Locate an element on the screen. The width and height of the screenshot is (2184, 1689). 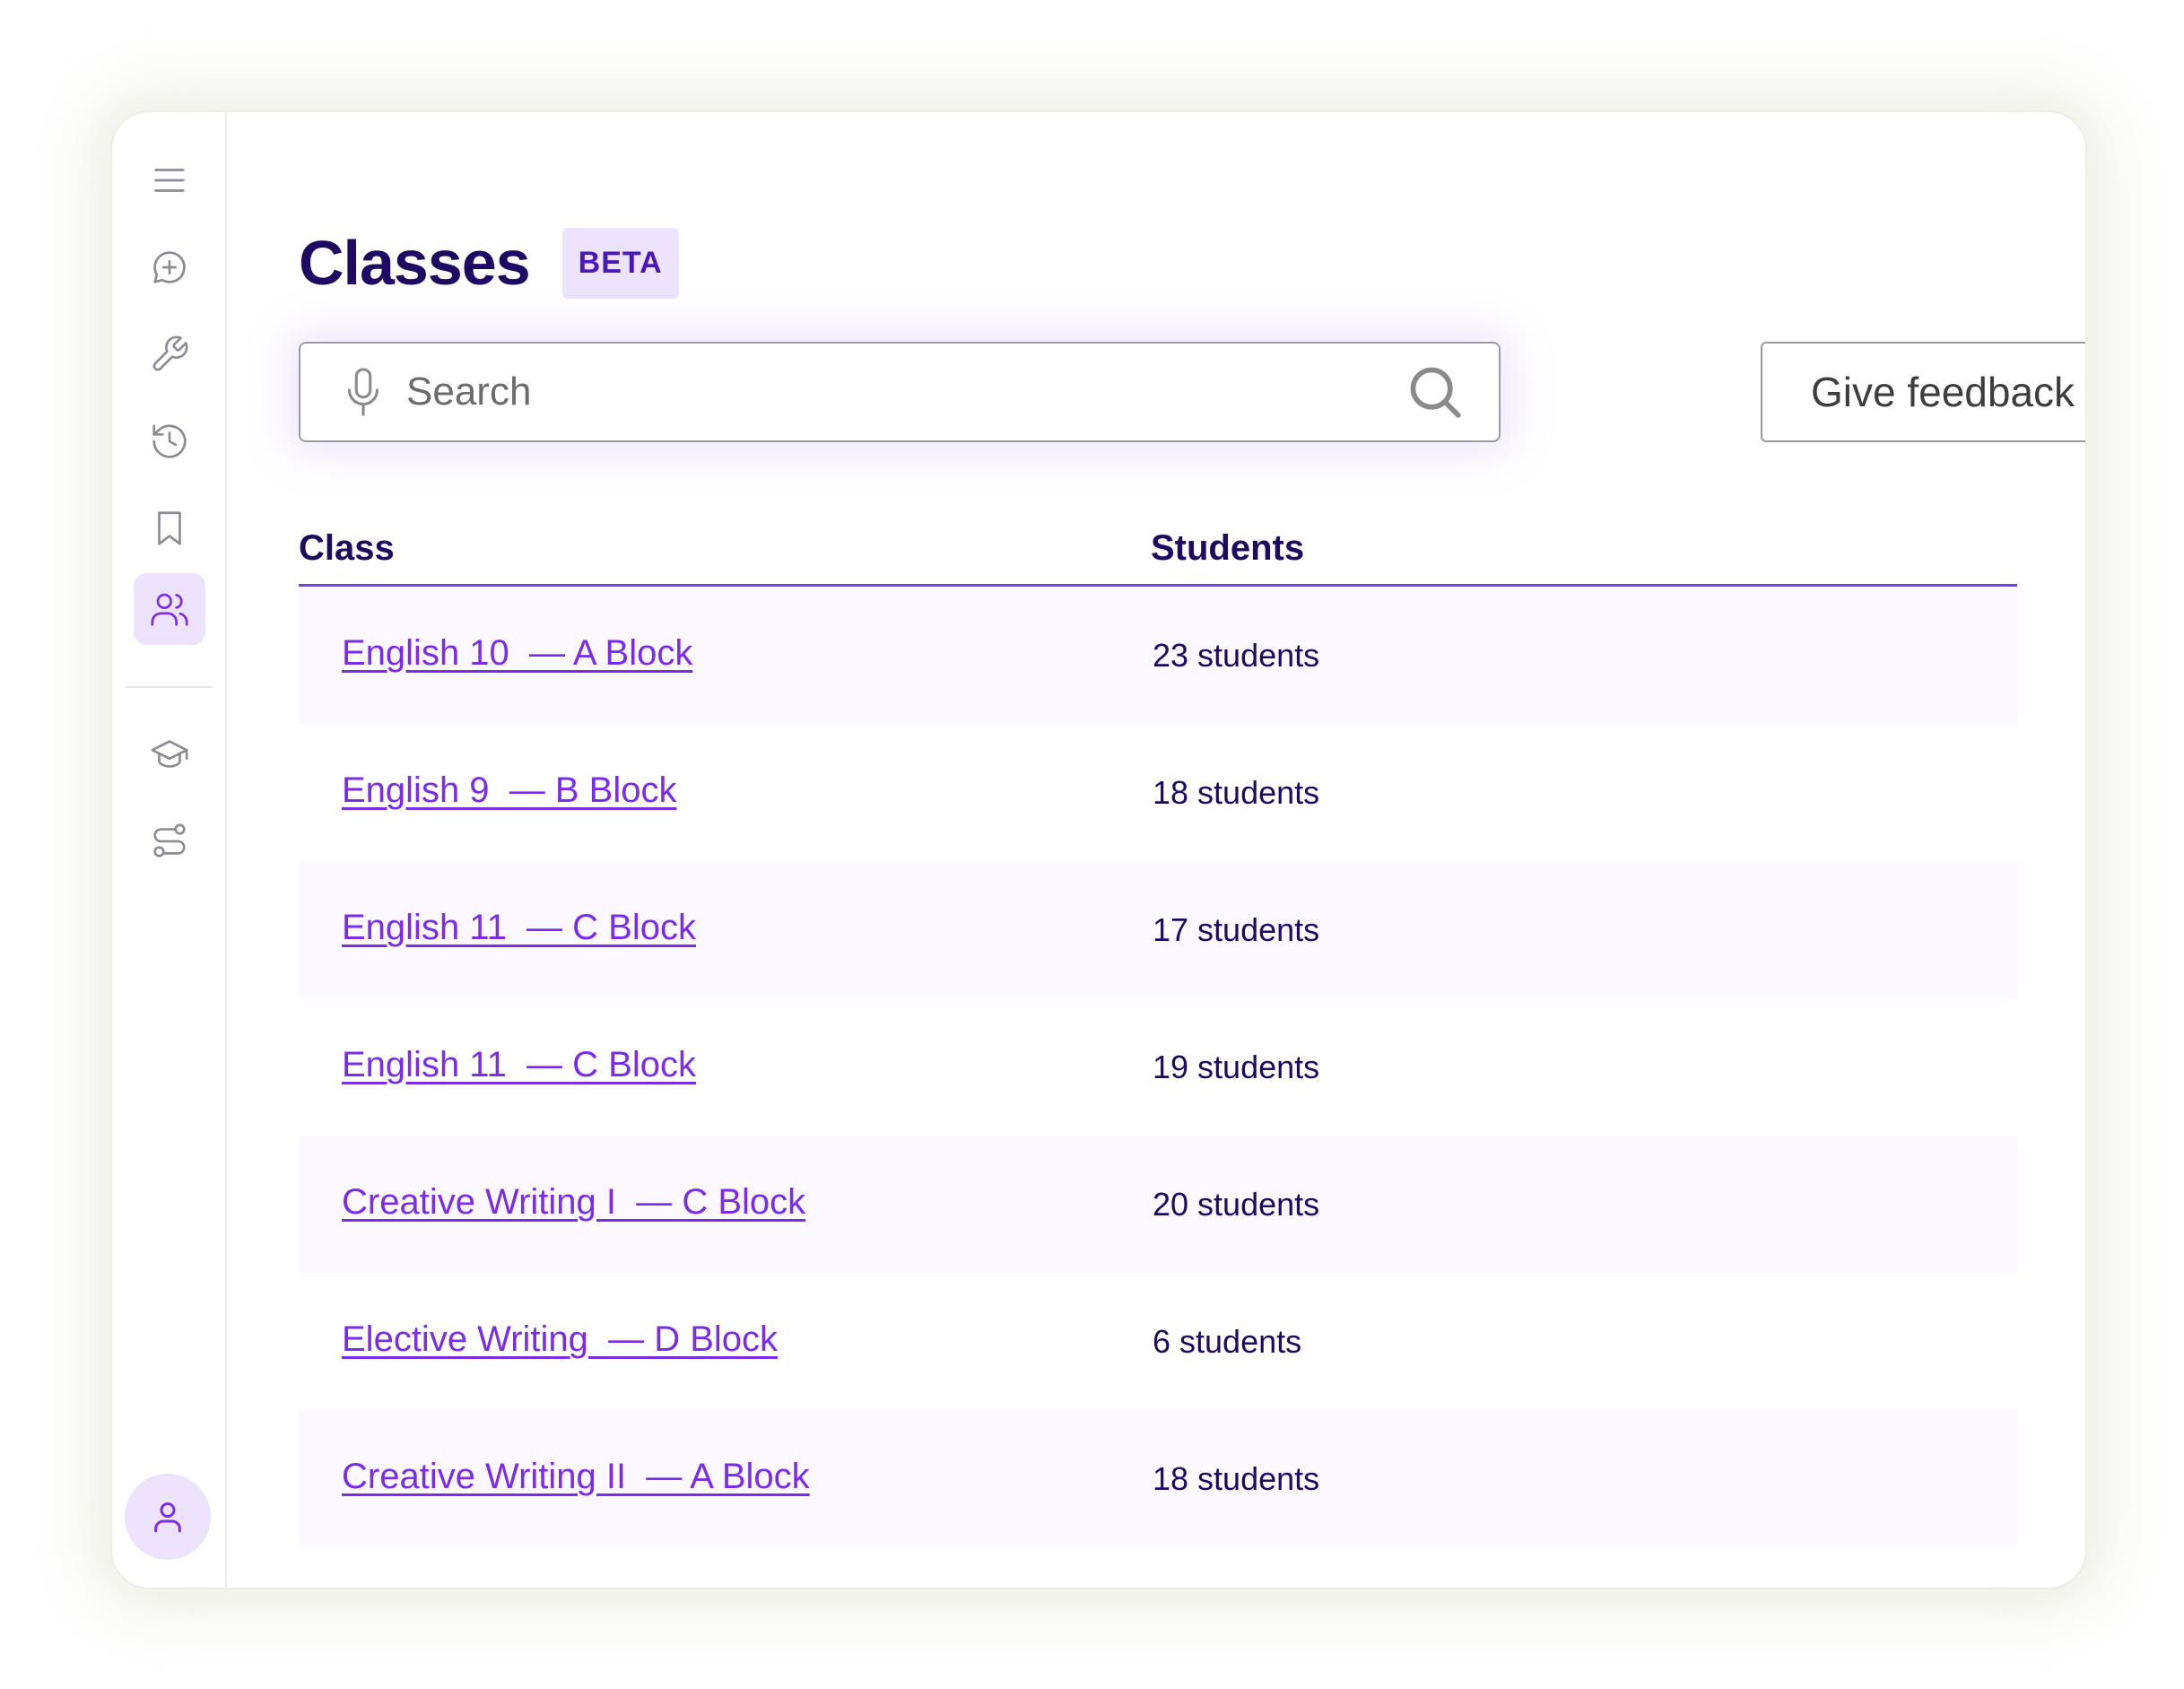
sidebar is located at coordinates (169, 850).